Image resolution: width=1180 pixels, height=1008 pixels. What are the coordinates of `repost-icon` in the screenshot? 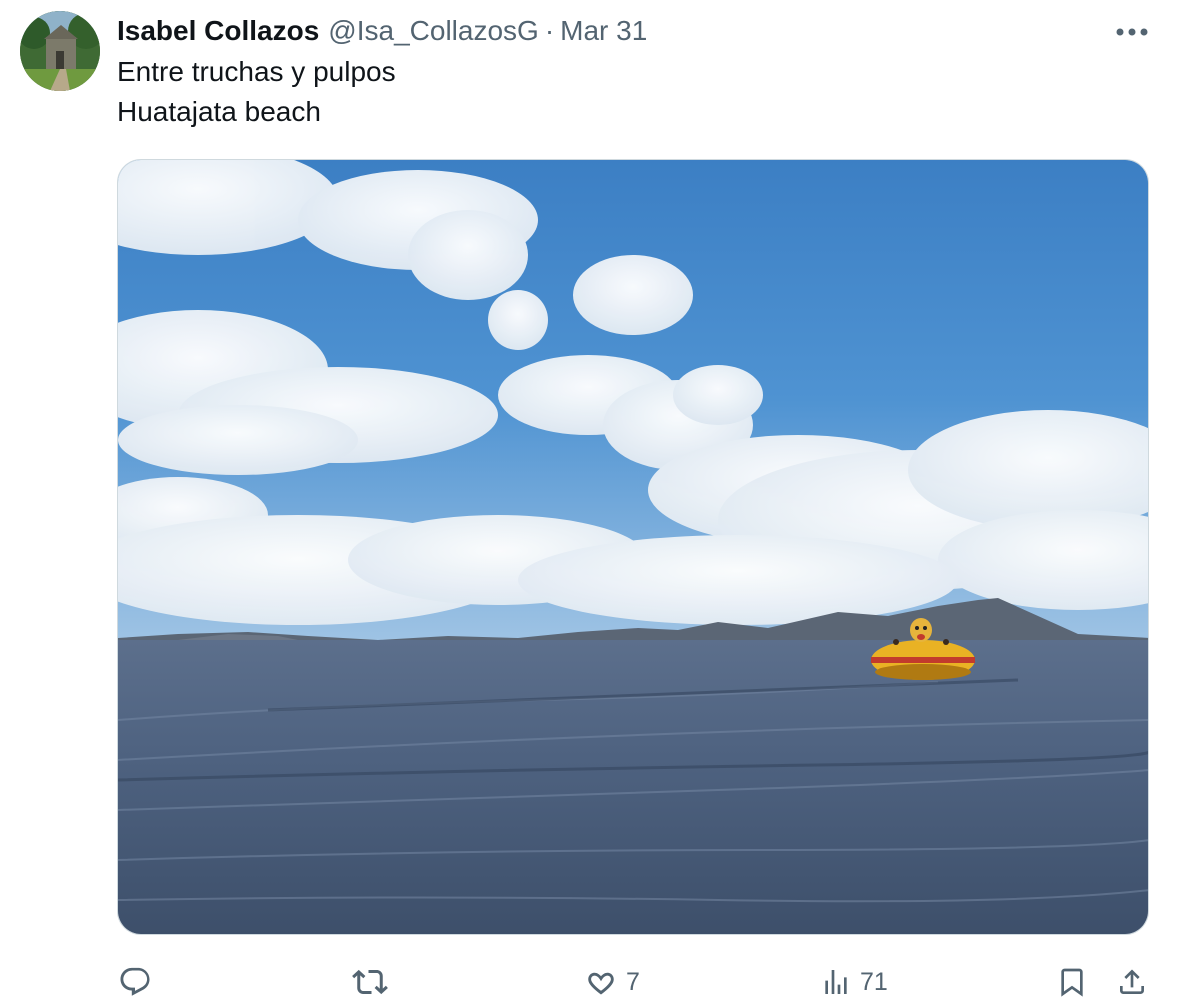 It's located at (370, 982).